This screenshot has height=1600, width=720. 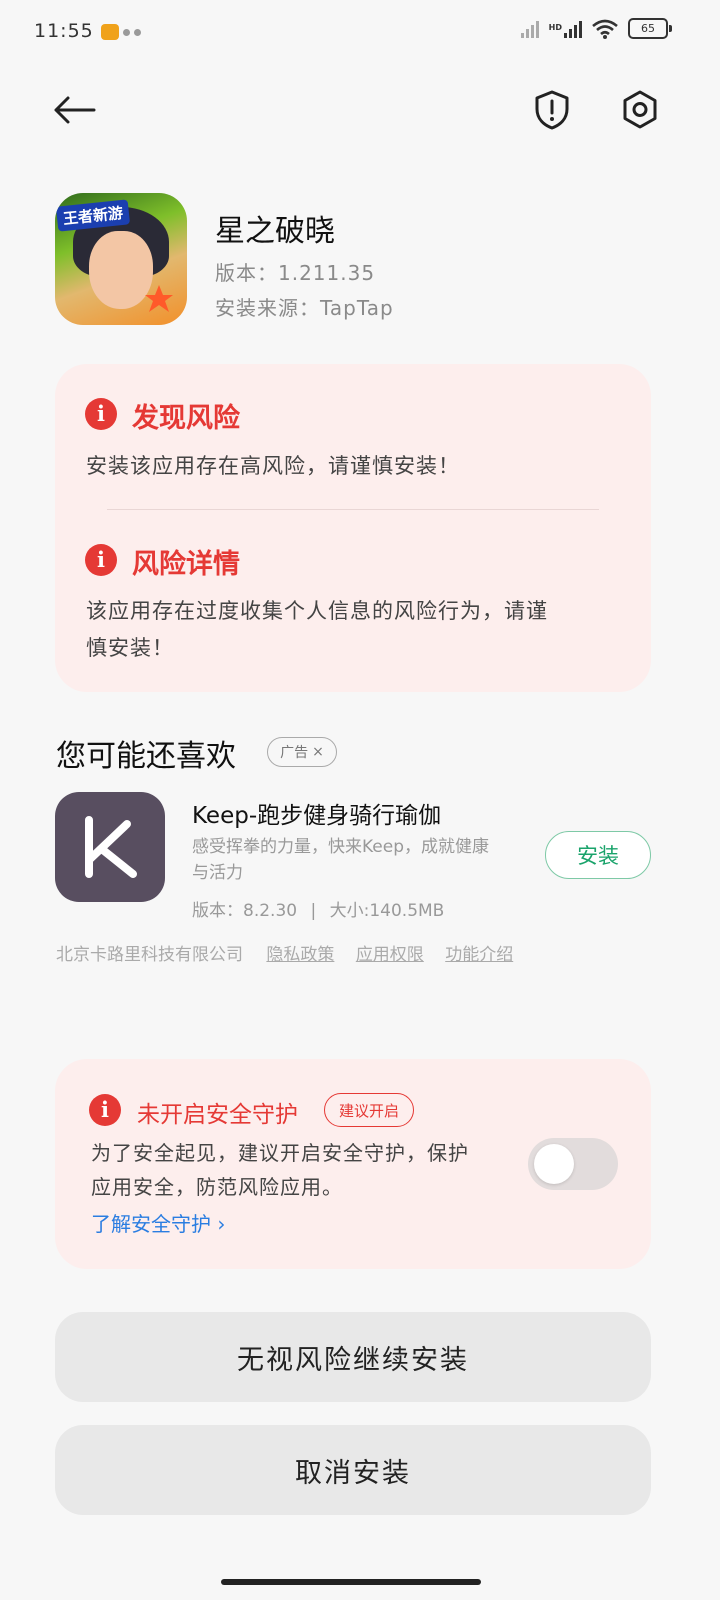 I want to click on back-arrow-icon, so click(x=75, y=110).